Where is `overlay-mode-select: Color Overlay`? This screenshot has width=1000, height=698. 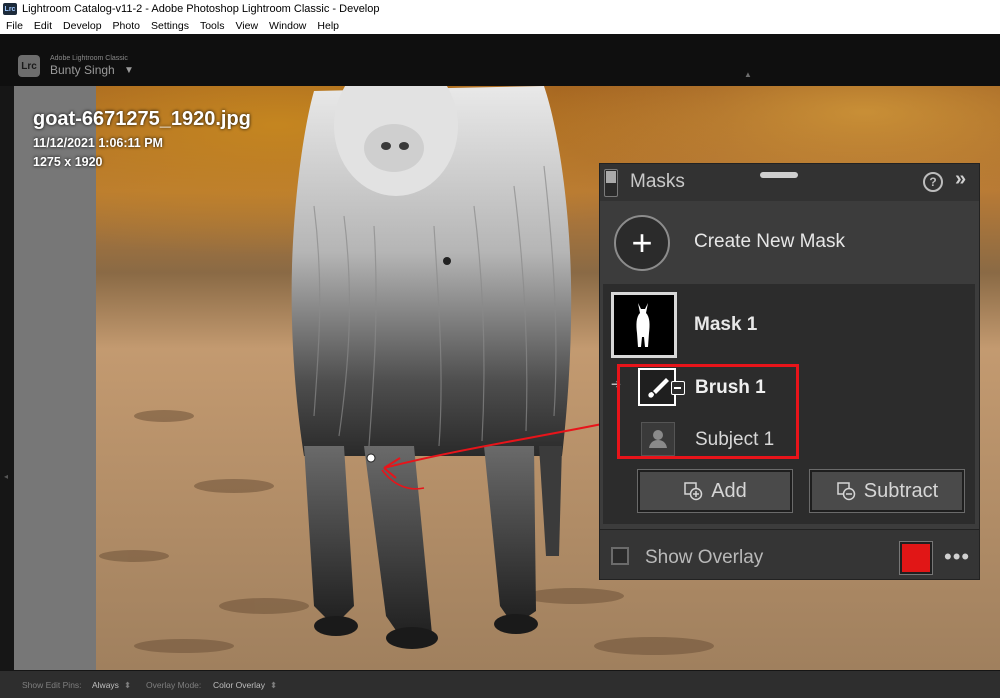 overlay-mode-select: Color Overlay is located at coordinates (239, 685).